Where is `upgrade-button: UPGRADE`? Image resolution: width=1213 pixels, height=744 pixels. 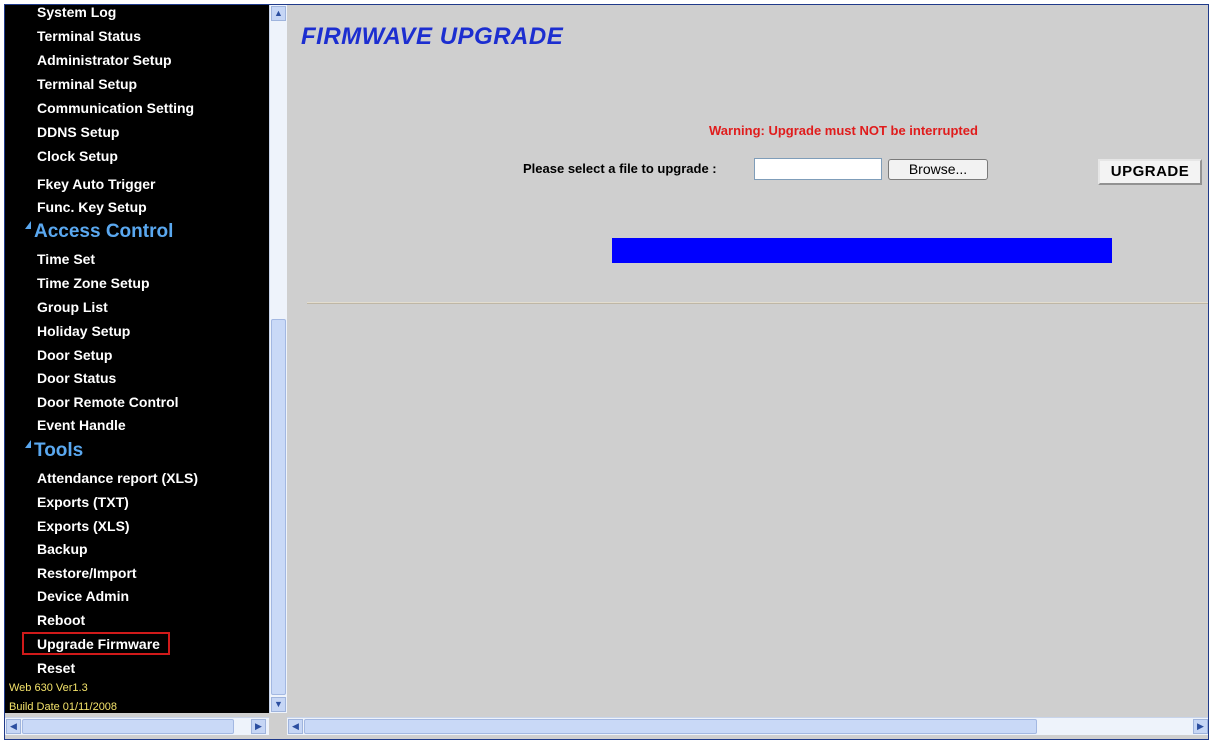 upgrade-button: UPGRADE is located at coordinates (1150, 172).